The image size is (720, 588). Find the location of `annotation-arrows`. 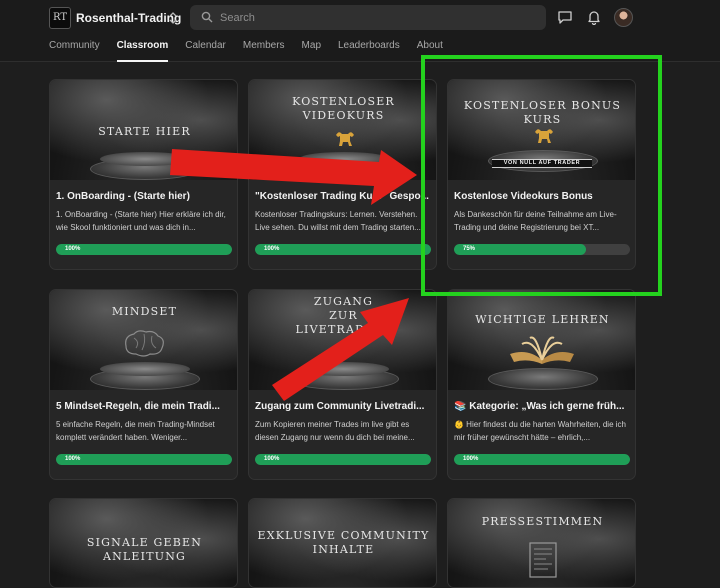

annotation-arrows is located at coordinates (293, 275).